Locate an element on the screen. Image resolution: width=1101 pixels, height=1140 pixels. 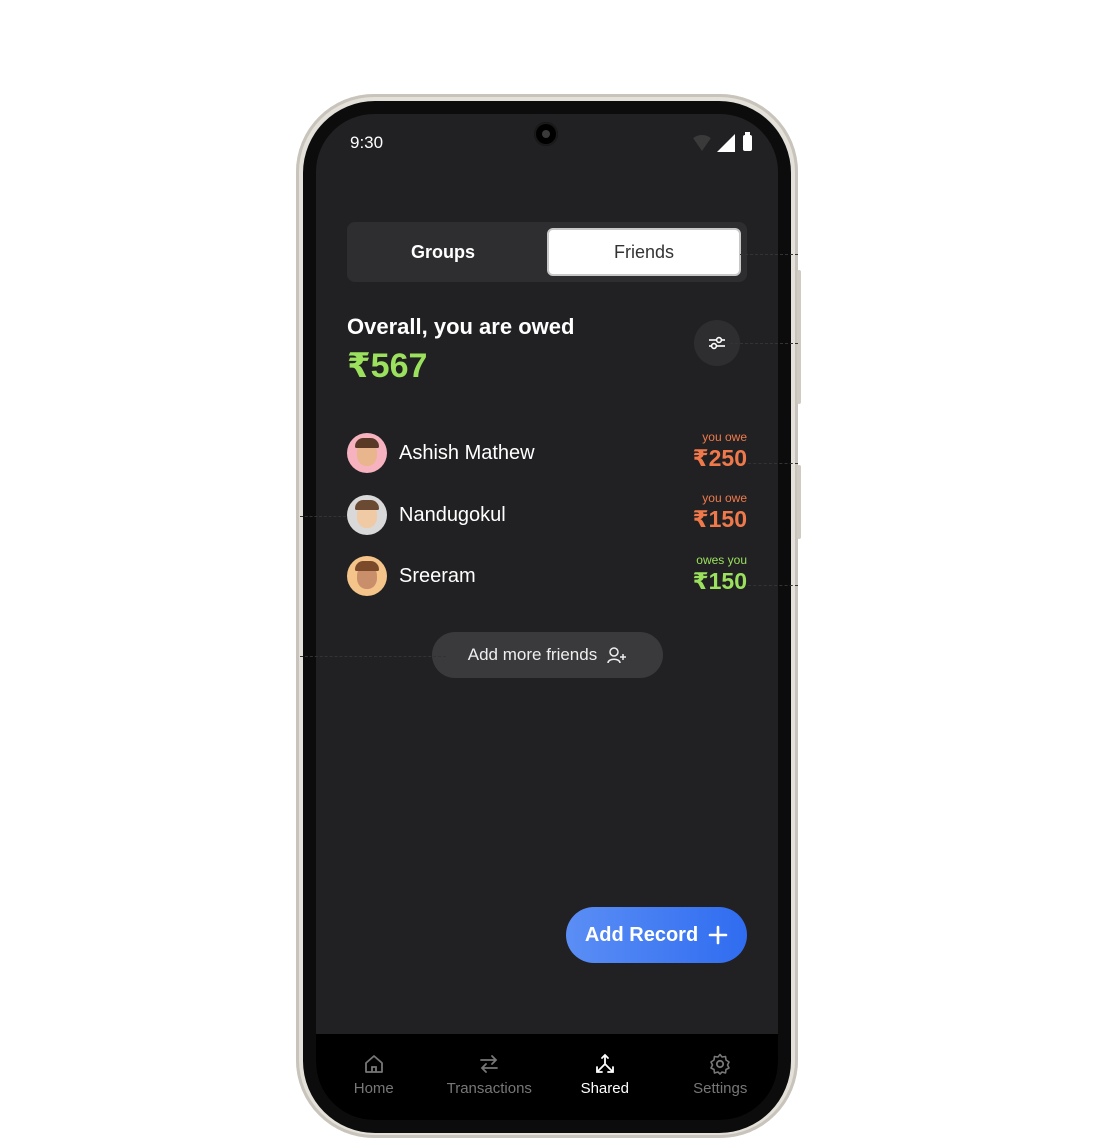
transactions-icon is located at coordinates (489, 1064).